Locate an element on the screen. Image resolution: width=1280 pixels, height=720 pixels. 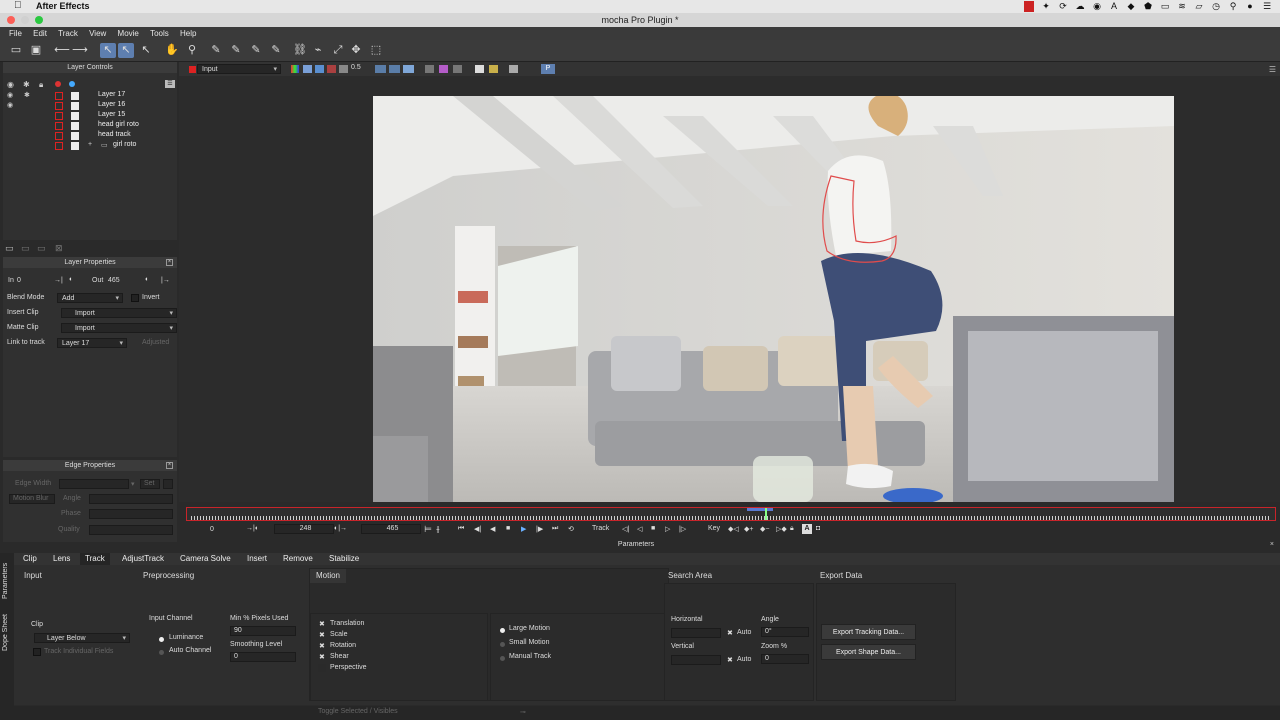
menu-file: File is located at coordinates (15, 33).